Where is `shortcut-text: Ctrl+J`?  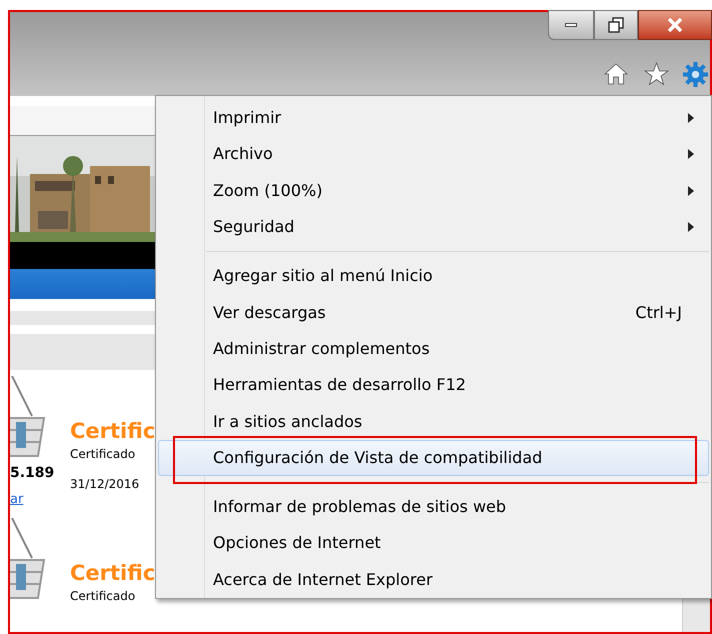
shortcut-text: Ctrl+J is located at coordinates (658, 313).